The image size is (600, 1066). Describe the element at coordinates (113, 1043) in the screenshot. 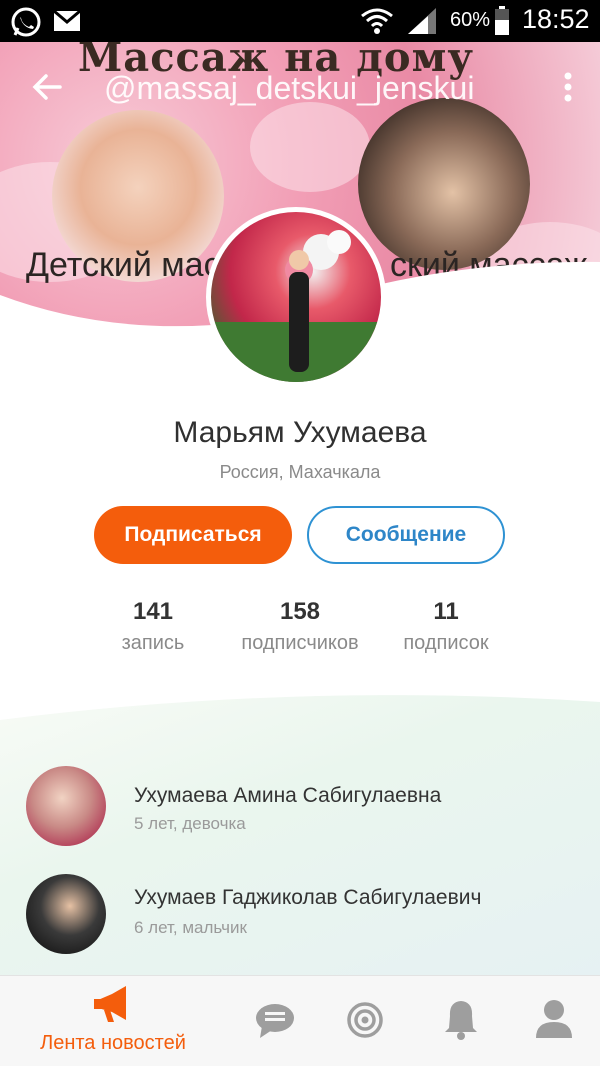

I see `tab-news-feed-label: Лента новостей` at that location.